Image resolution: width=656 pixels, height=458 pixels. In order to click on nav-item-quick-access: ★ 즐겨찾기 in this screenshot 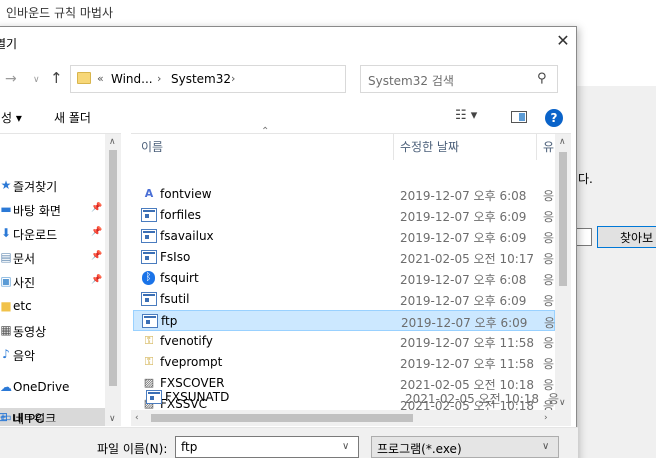, I will do `click(52, 185)`.